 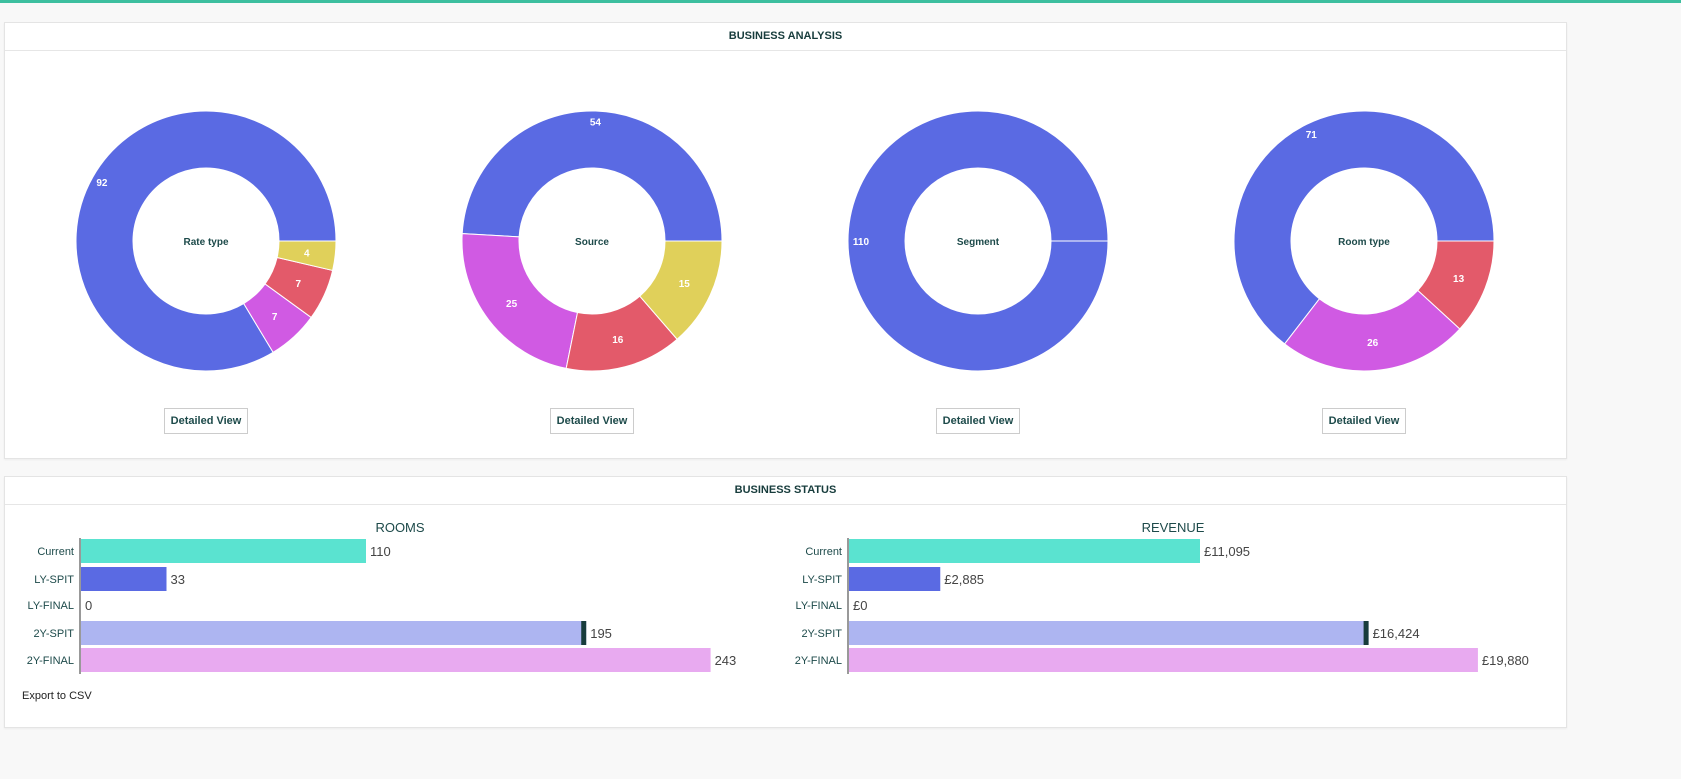 I want to click on bar-value-label: 0, so click(x=88, y=605).